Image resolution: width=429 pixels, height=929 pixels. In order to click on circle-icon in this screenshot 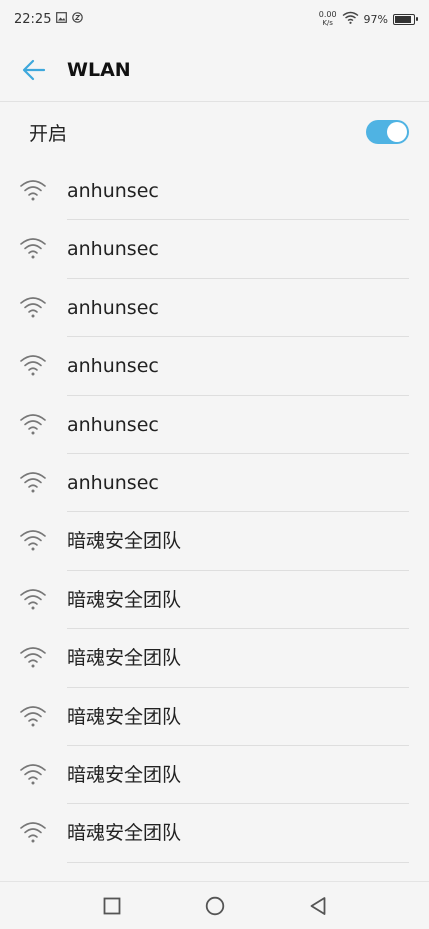, I will do `click(214, 905)`.